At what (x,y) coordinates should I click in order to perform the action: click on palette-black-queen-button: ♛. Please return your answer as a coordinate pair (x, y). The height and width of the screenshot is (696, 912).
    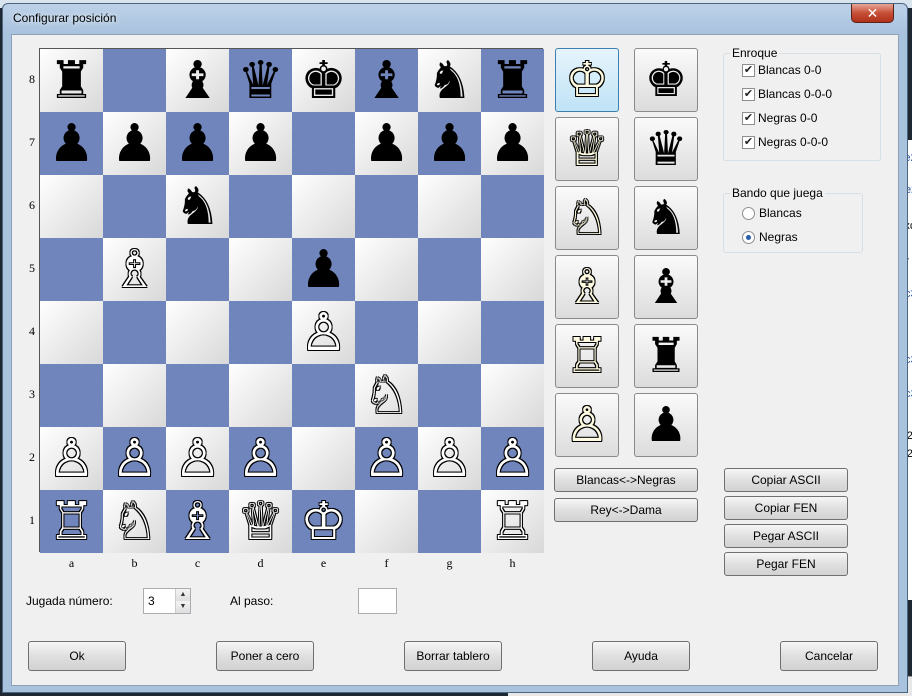
    Looking at the image, I should click on (666, 149).